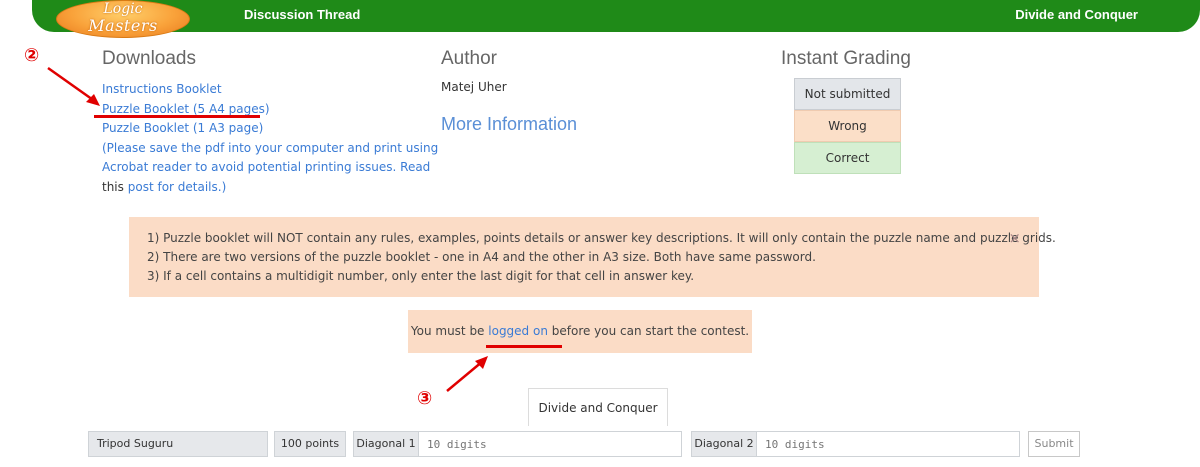 The image size is (1200, 467). I want to click on logo-text-line2: Masters, so click(123, 25).